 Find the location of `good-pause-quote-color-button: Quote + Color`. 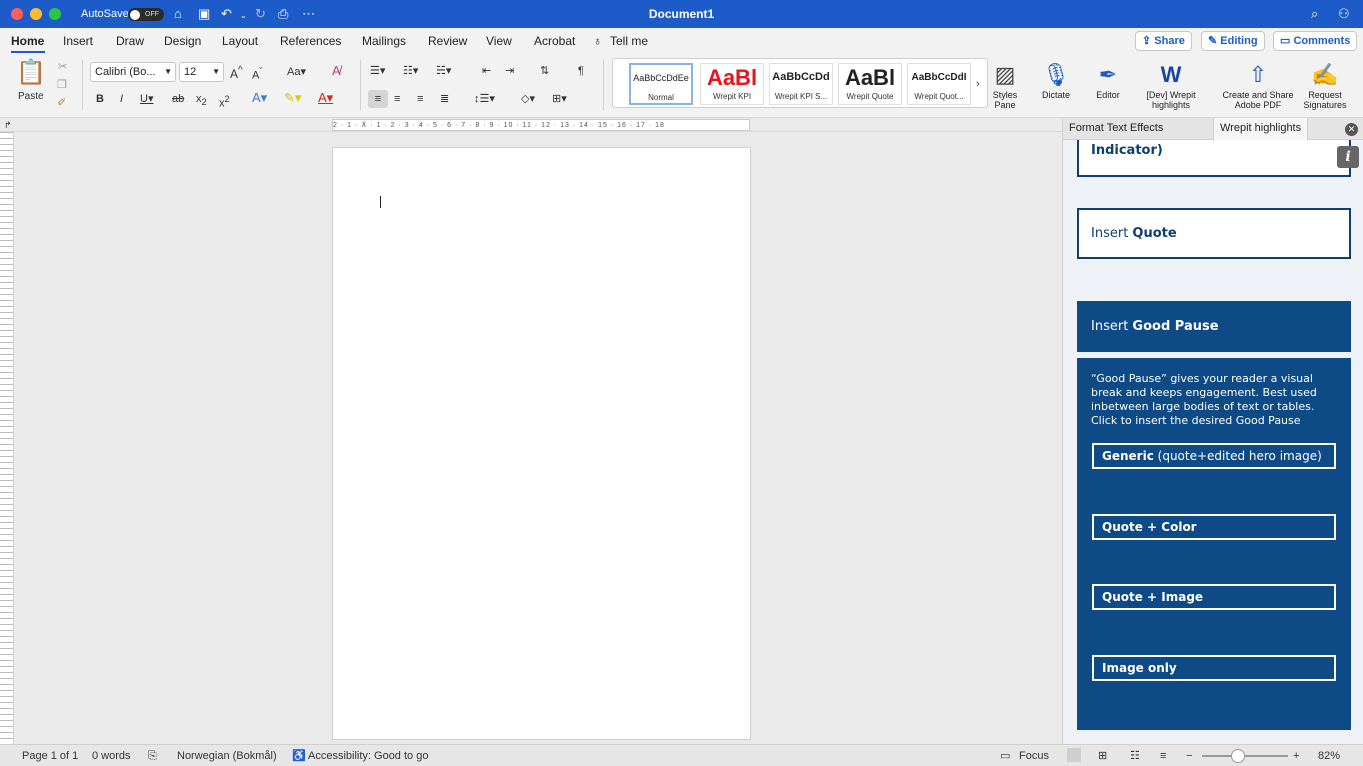

good-pause-quote-color-button: Quote + Color is located at coordinates (1214, 527).